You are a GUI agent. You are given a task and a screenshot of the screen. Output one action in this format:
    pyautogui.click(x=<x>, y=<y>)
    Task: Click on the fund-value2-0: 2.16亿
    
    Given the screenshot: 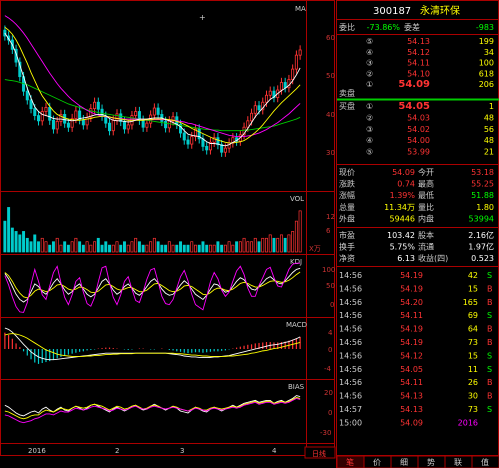 What is the action you would take?
    pyautogui.click(x=481, y=235)
    